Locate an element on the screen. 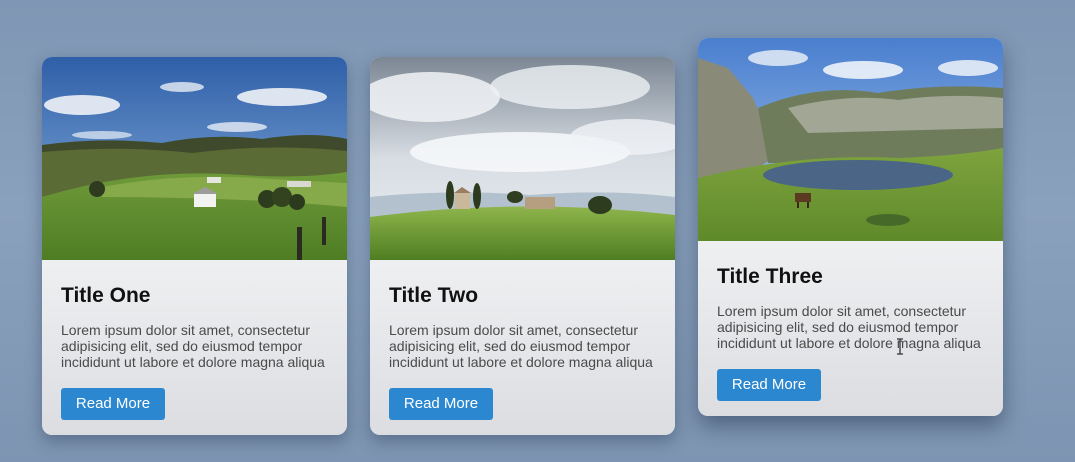  mountain-lake-image is located at coordinates (850, 139).